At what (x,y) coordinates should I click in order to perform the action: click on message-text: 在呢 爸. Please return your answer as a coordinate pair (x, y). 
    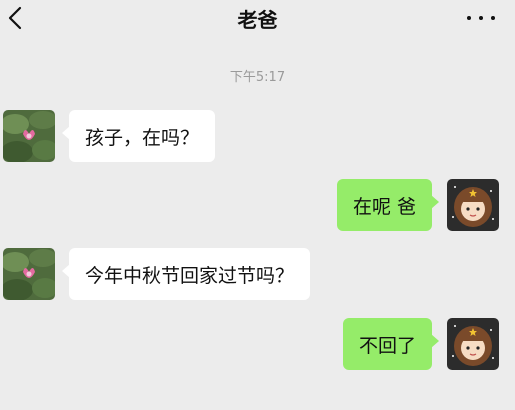
    Looking at the image, I should click on (384, 206).